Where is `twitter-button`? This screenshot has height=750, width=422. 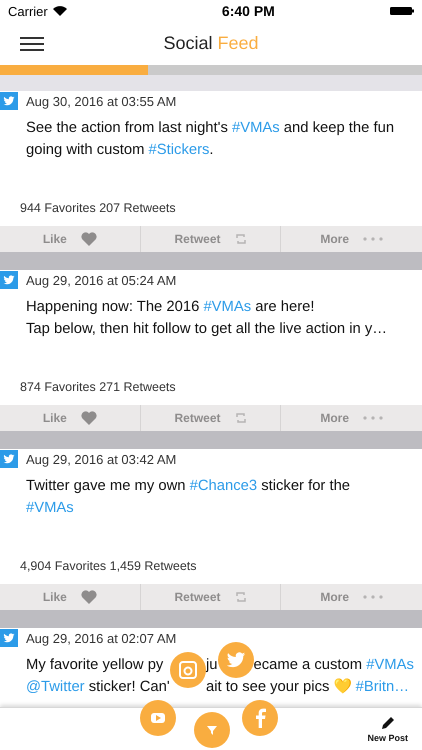
twitter-button is located at coordinates (236, 660).